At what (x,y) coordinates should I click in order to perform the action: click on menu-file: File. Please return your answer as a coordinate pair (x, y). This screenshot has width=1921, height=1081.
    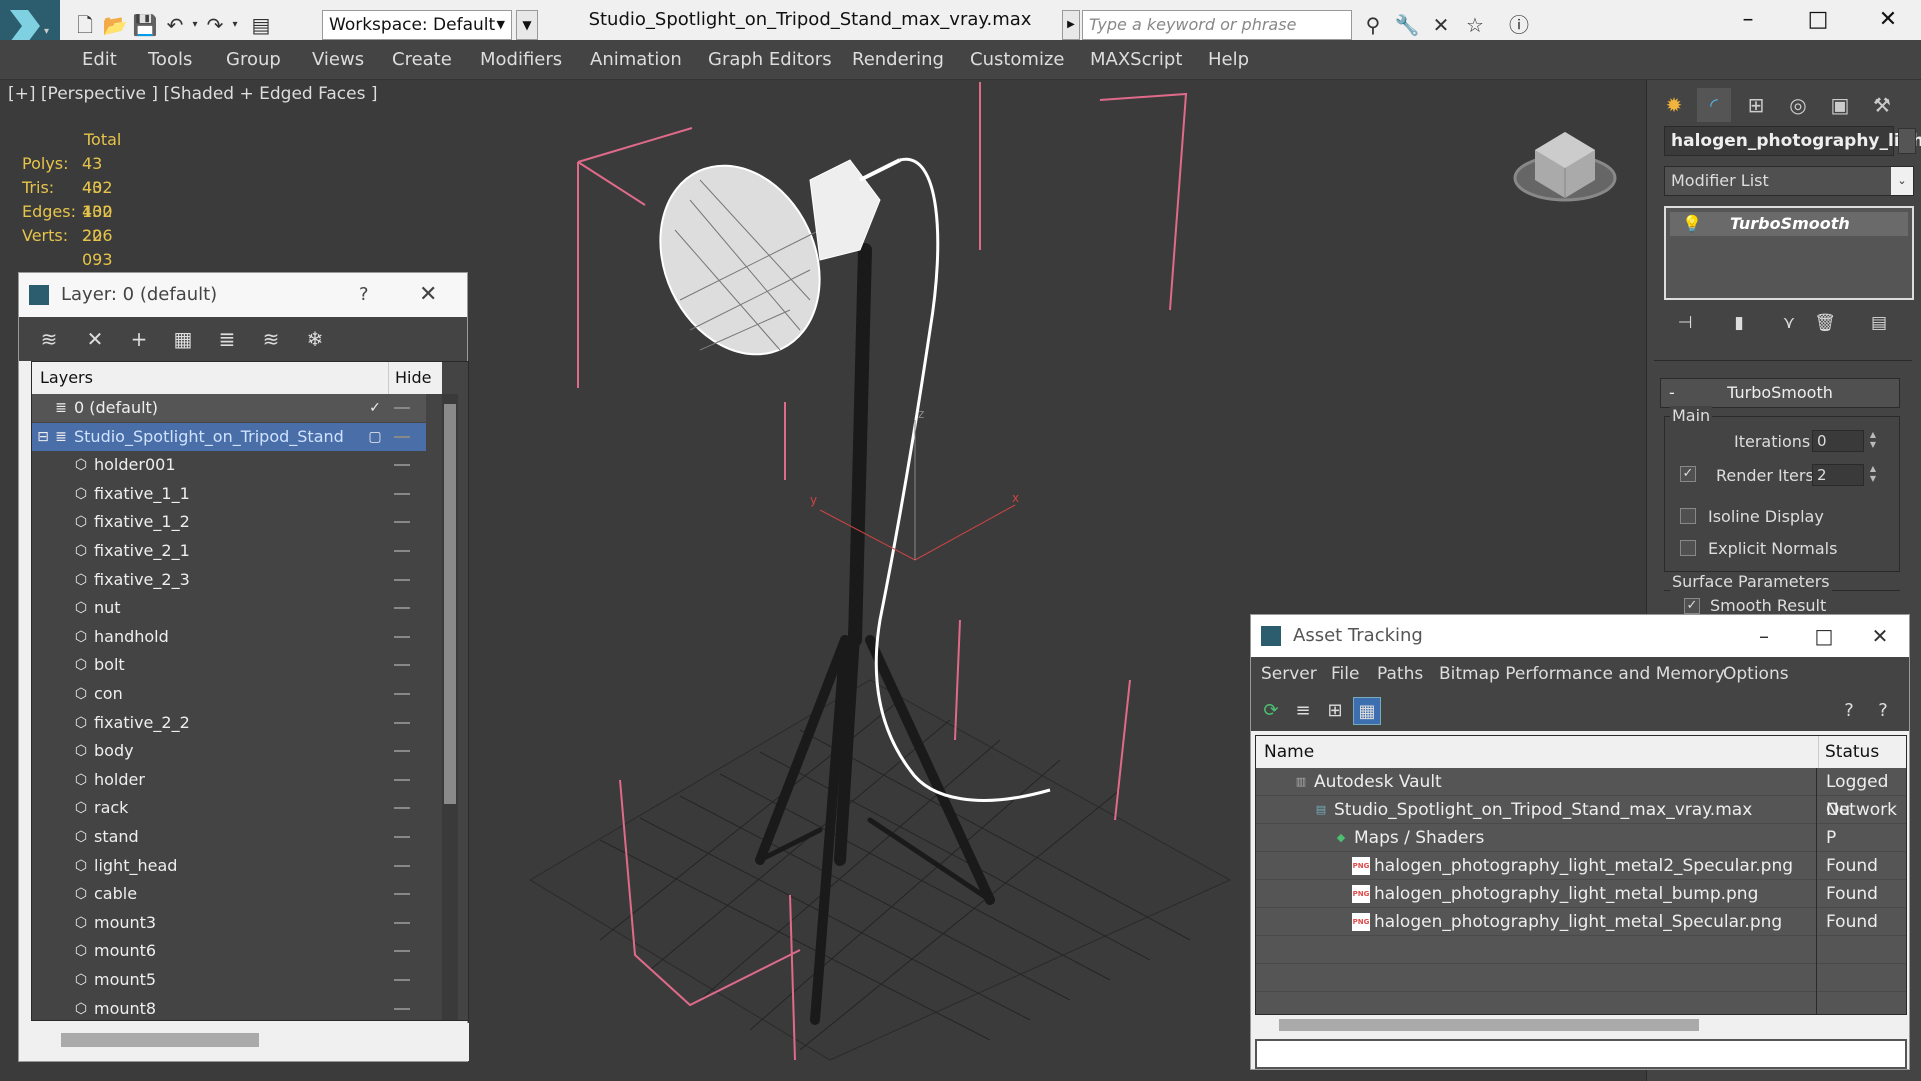
    Looking at the image, I should click on (1345, 674).